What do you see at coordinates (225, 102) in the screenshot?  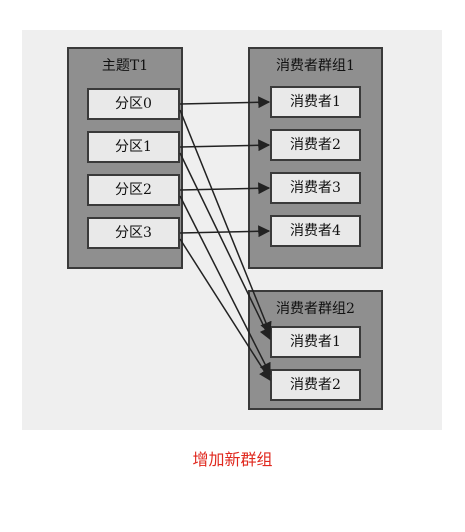 I see `arrow-p0-g1c1` at bounding box center [225, 102].